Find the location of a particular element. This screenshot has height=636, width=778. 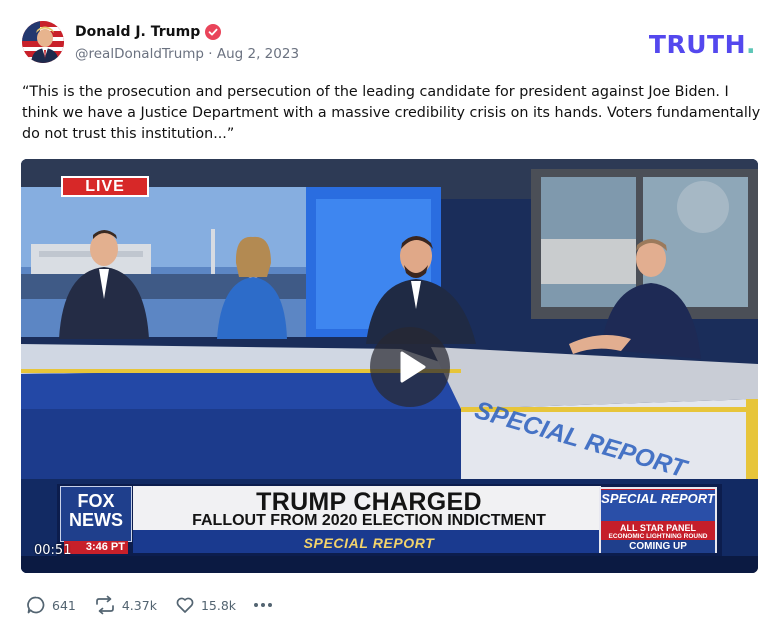

promo-title: SPECIAL REPORT is located at coordinates (658, 505).